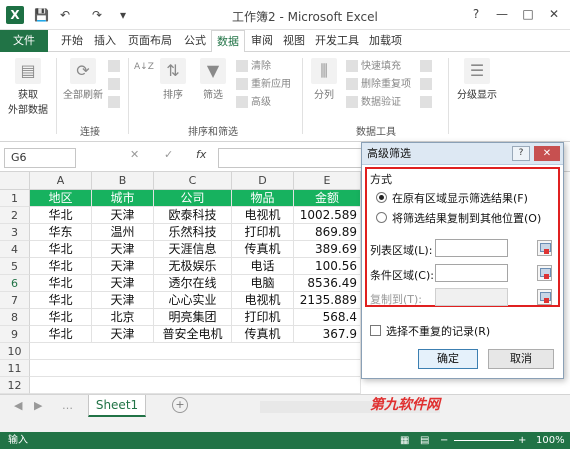 The height and width of the screenshot is (449, 570). Describe the element at coordinates (213, 79) in the screenshot. I see `filter-button: ▼ 筛选` at that location.